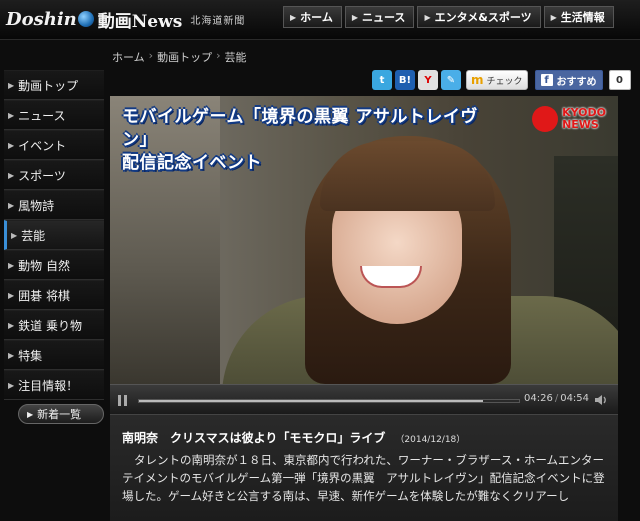 The height and width of the screenshot is (521, 640). I want to click on mixi-check-label: チェック, so click(504, 81).